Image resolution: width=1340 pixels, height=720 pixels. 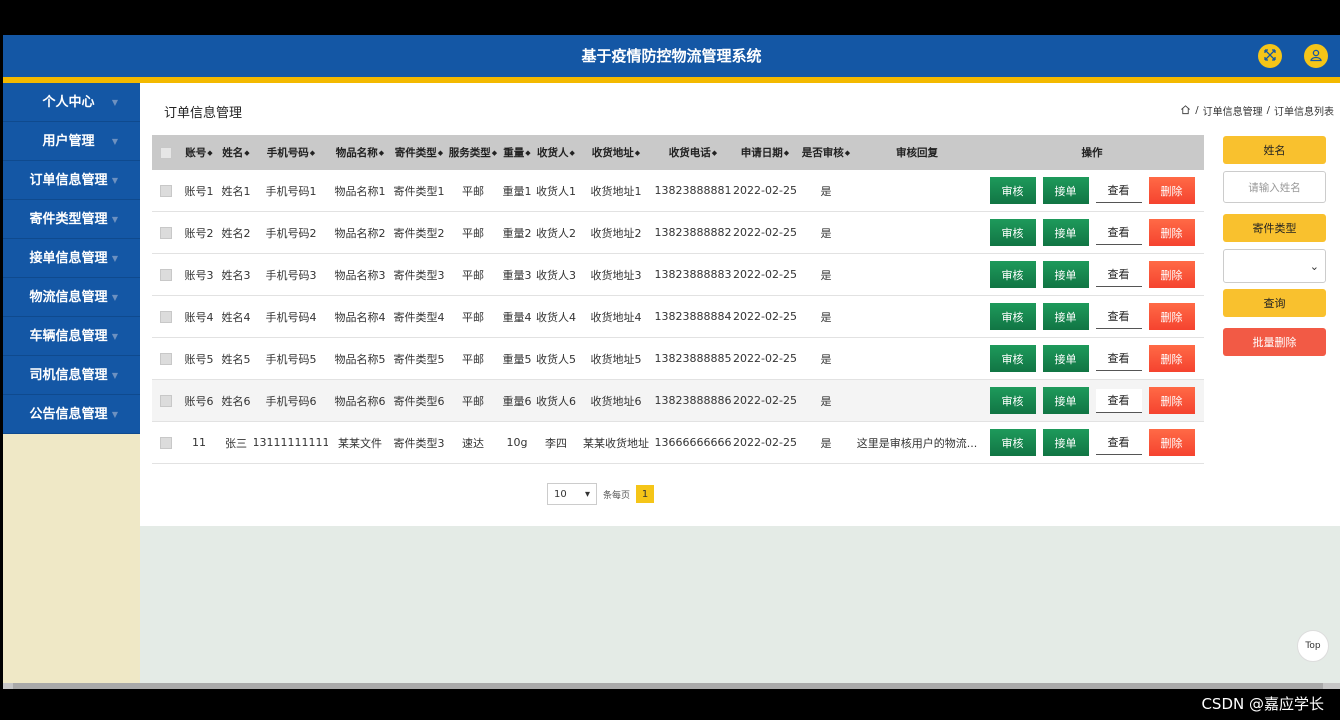 What do you see at coordinates (1274, 342) in the screenshot?
I see `batch-delete-button: 批量删除` at bounding box center [1274, 342].